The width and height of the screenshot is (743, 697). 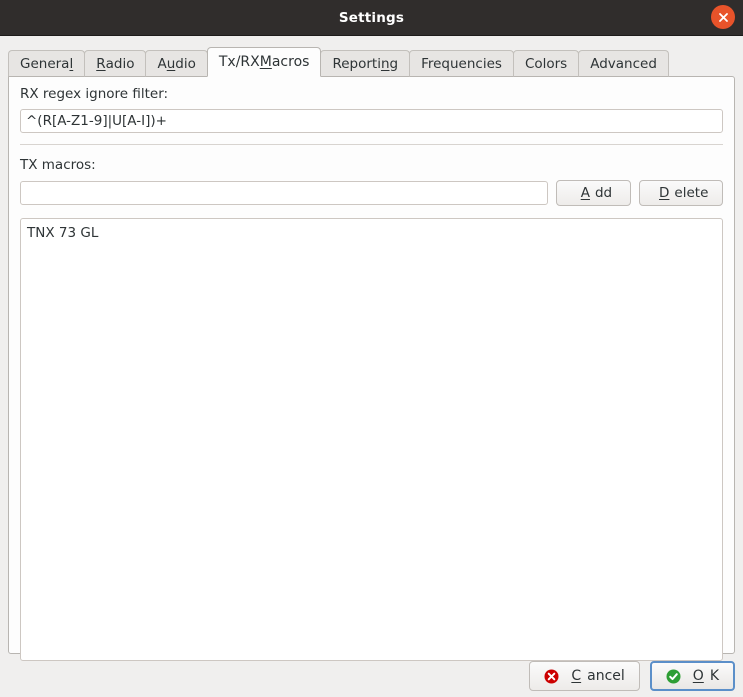 I want to click on tab-general: Genera l, so click(x=47, y=63).